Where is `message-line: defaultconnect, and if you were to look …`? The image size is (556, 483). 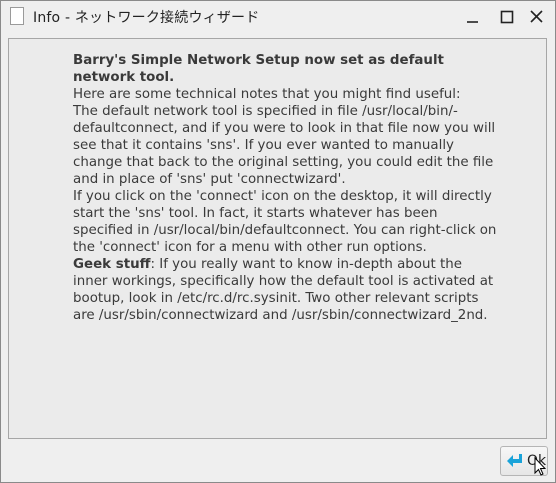 message-line: defaultconnect, and if you were to look … is located at coordinates (284, 128).